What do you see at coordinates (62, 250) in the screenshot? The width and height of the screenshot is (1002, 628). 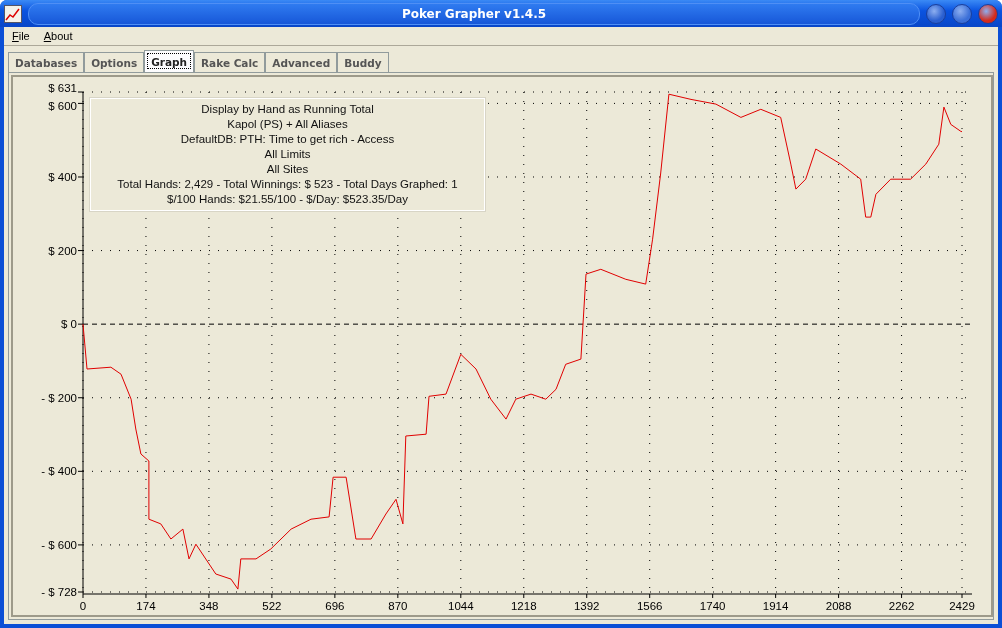 I see `axis-tick-label: $ 200` at bounding box center [62, 250].